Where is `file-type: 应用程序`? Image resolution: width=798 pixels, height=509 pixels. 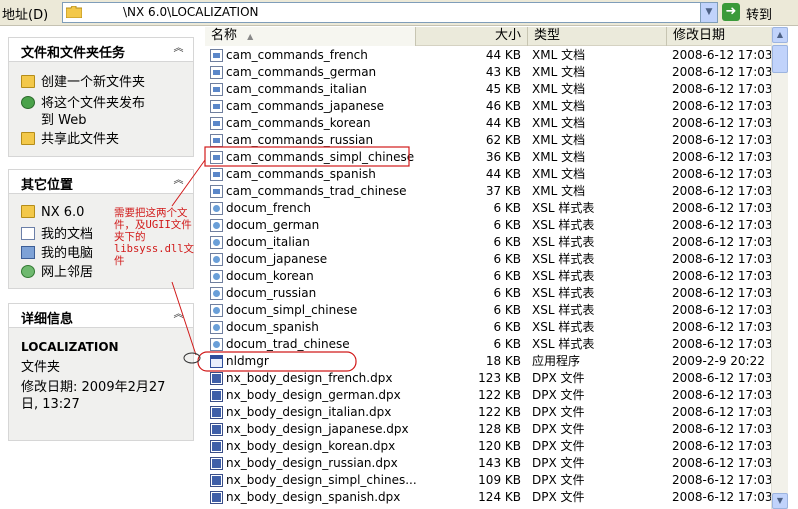
file-type: 应用程序 is located at coordinates (556, 361).